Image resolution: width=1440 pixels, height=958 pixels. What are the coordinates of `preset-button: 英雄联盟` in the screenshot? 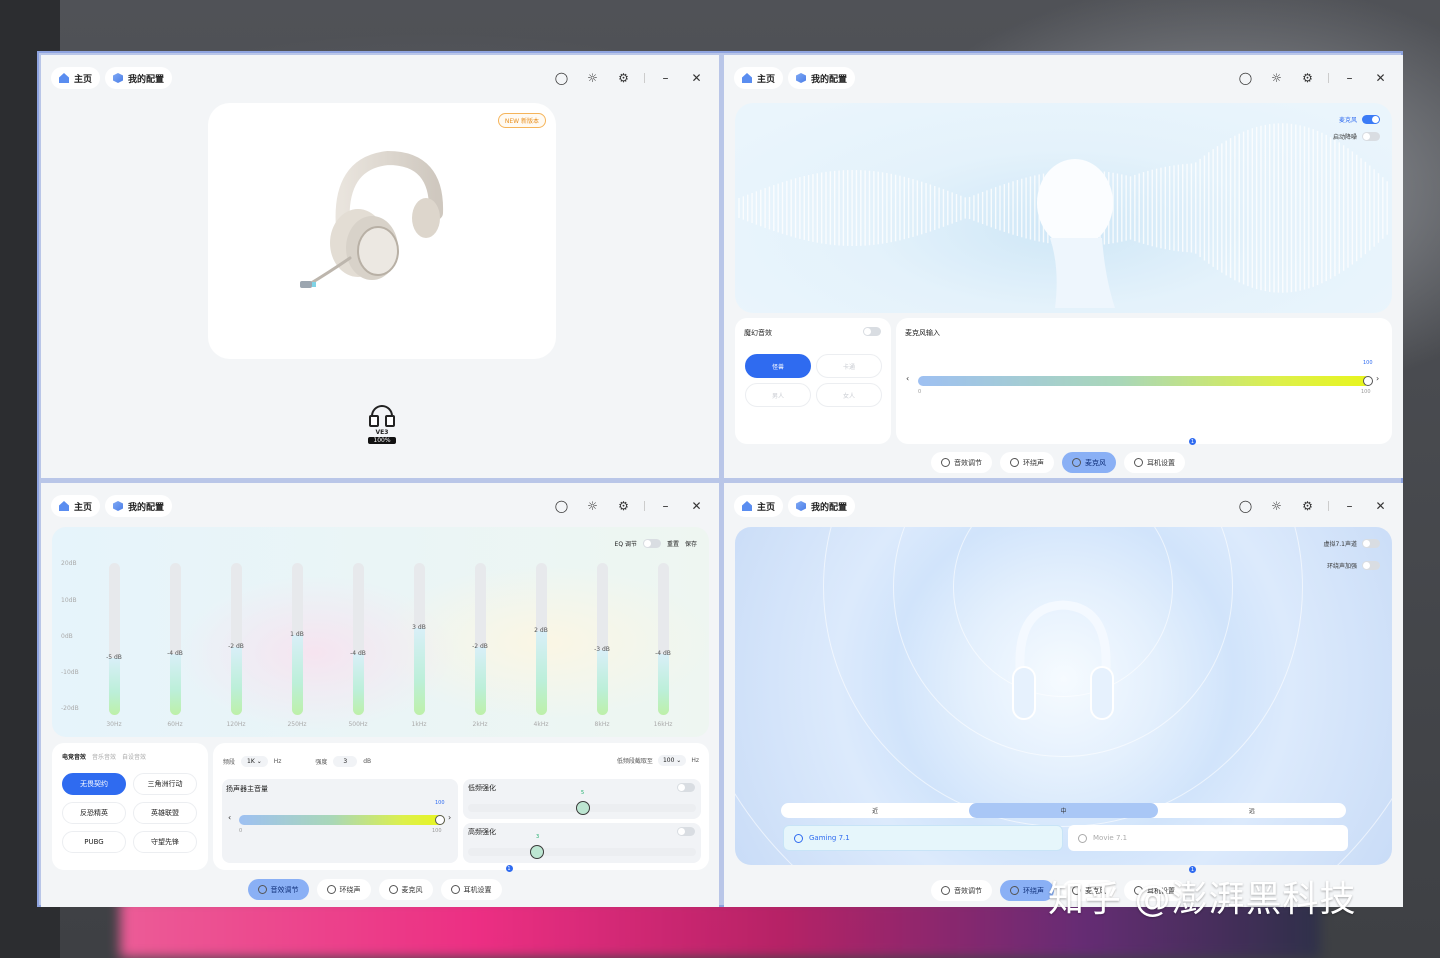 It's located at (165, 813).